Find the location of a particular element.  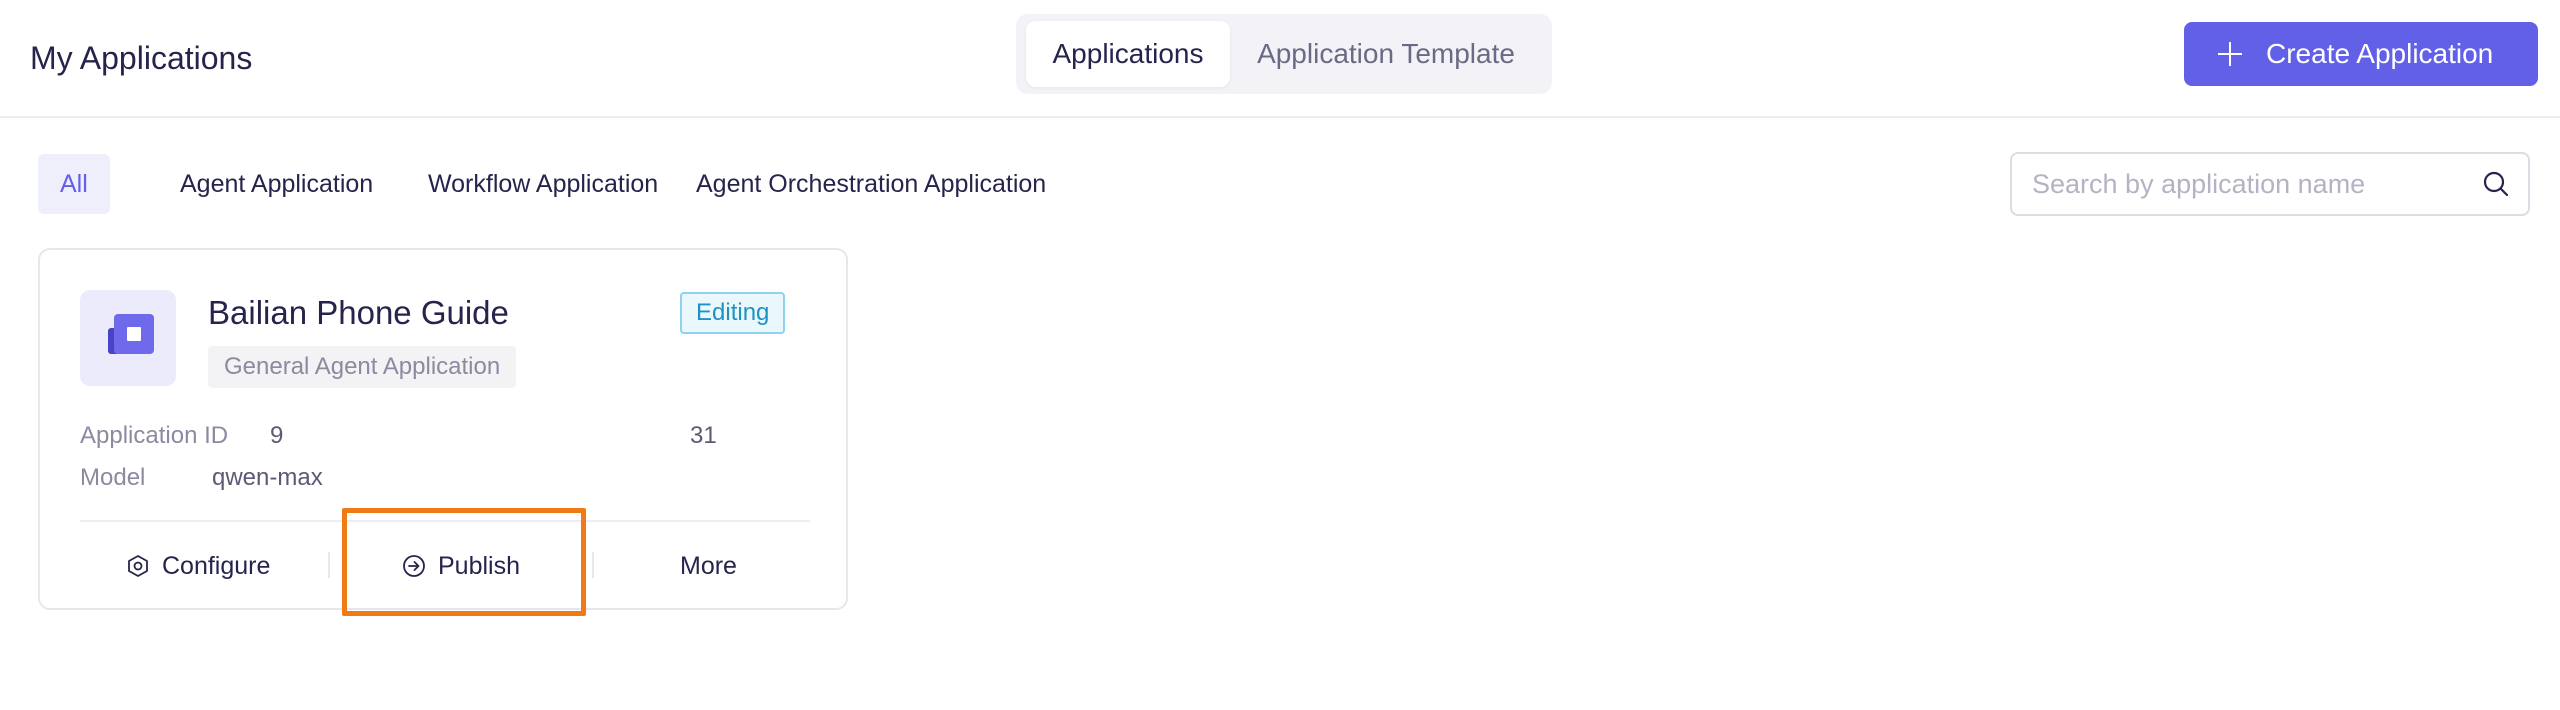

app-id-value-end: 31 is located at coordinates (703, 435).